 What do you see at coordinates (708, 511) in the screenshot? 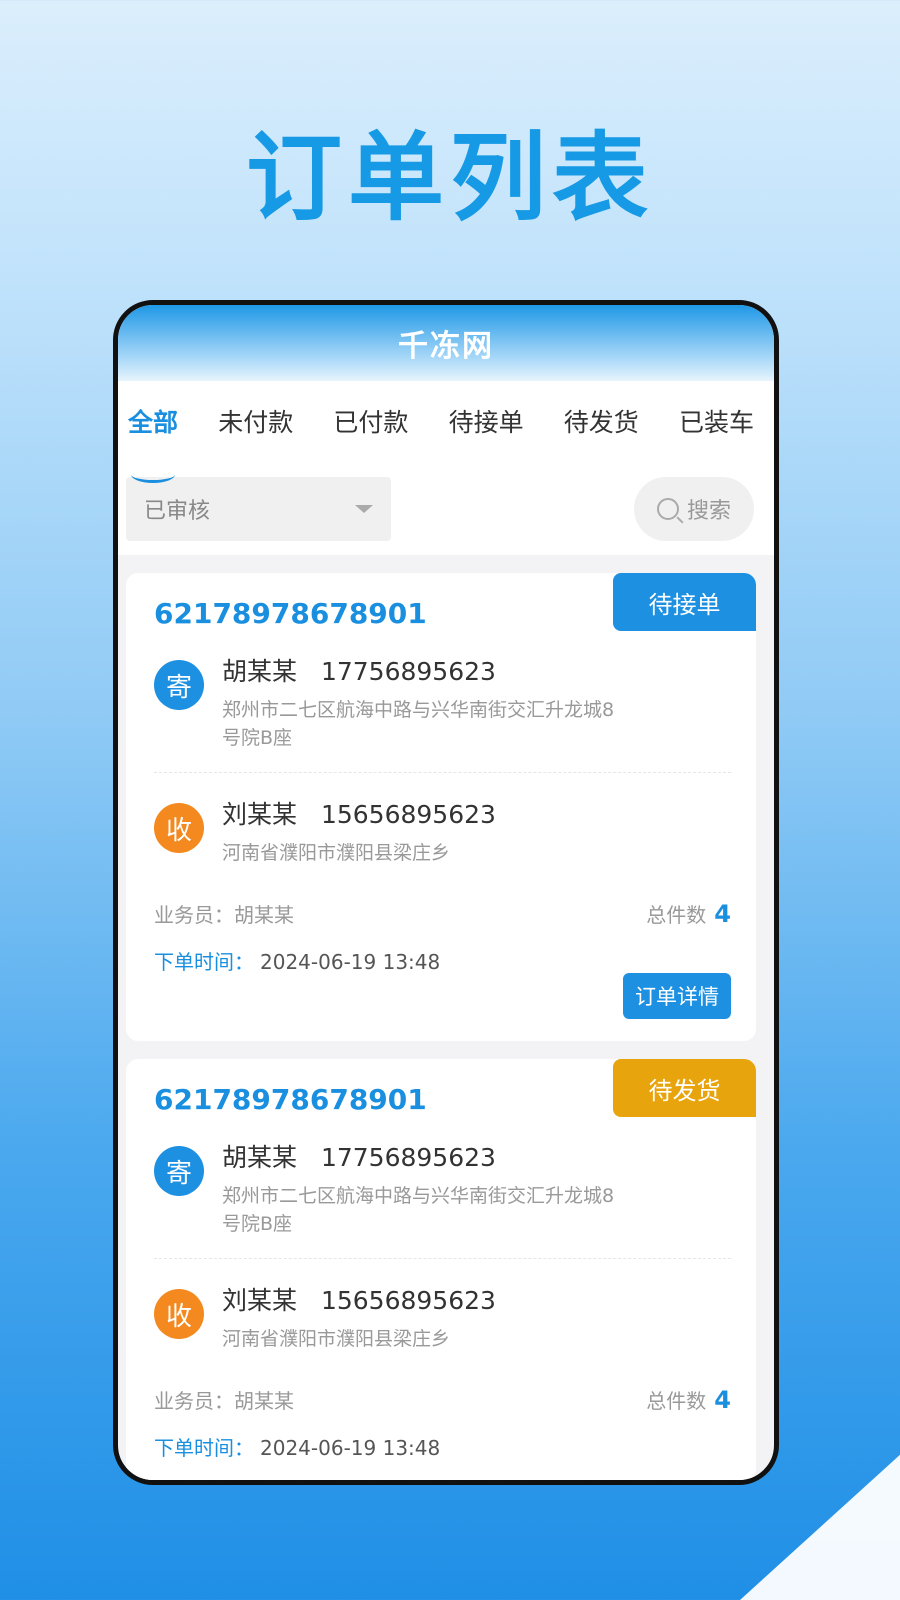
I see `search-label: 搜索` at bounding box center [708, 511].